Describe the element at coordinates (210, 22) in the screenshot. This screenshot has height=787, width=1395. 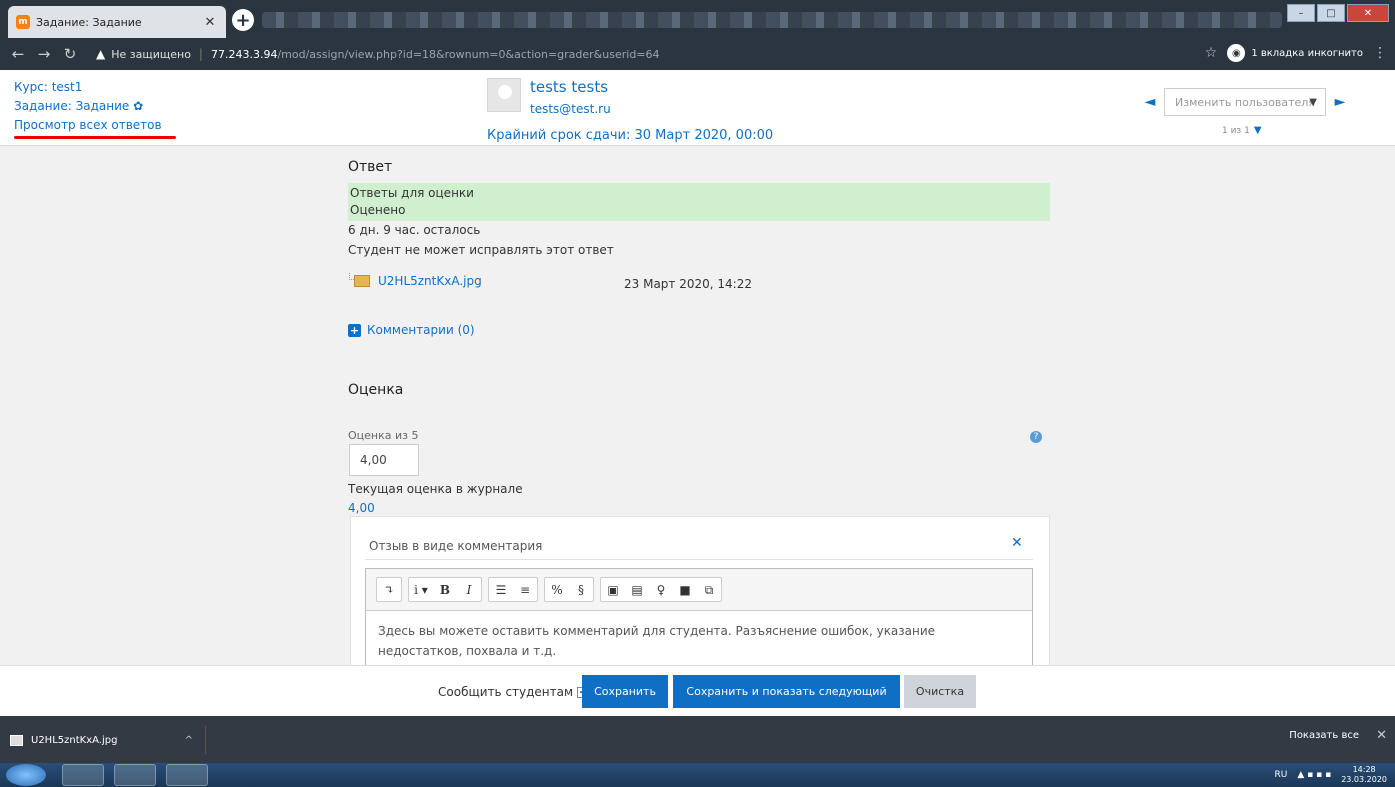
I see `tab-close-icon: ✕` at that location.